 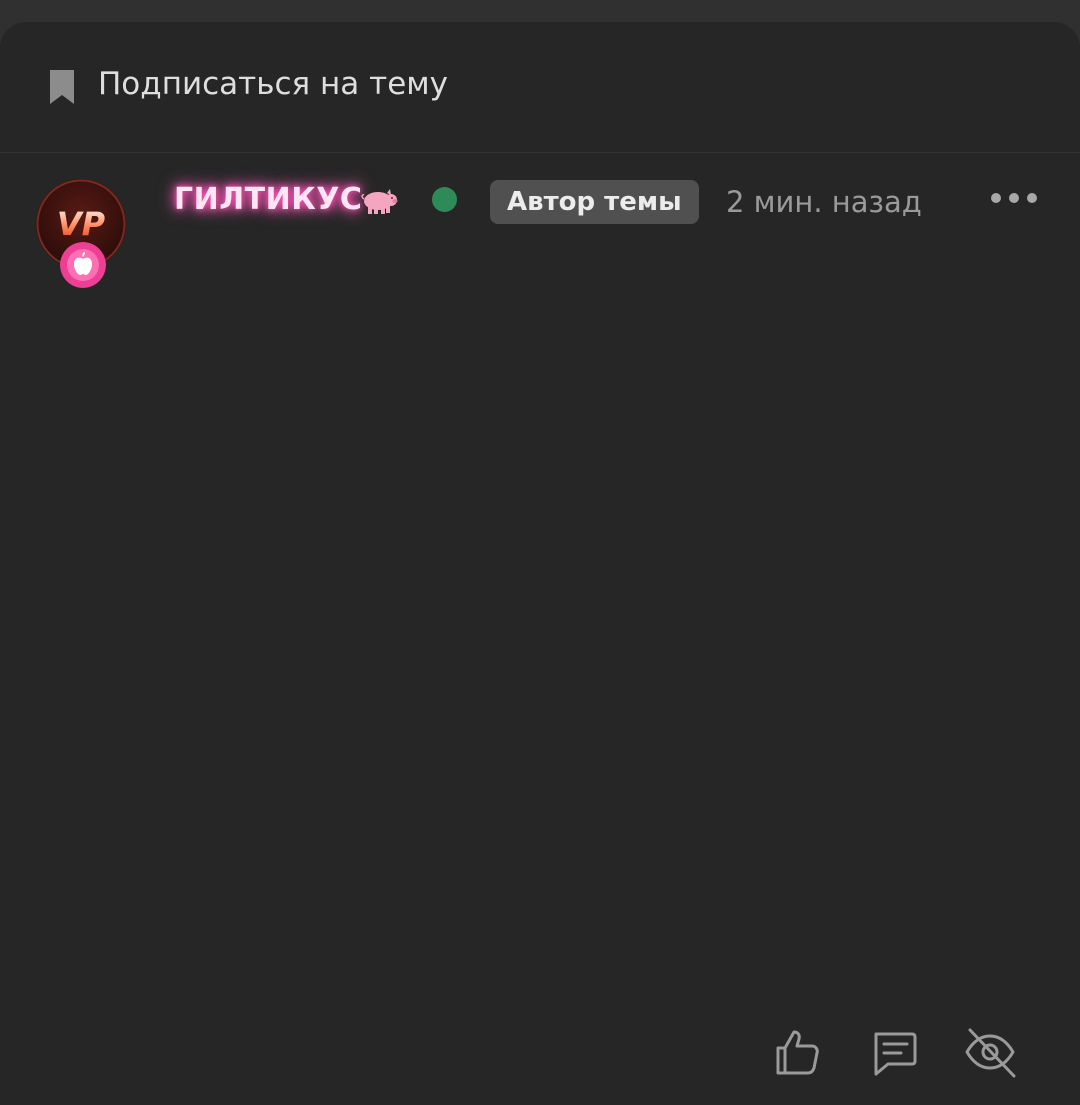 I want to click on subscribe-row: Подписаться на тему, so click(x=540, y=87).